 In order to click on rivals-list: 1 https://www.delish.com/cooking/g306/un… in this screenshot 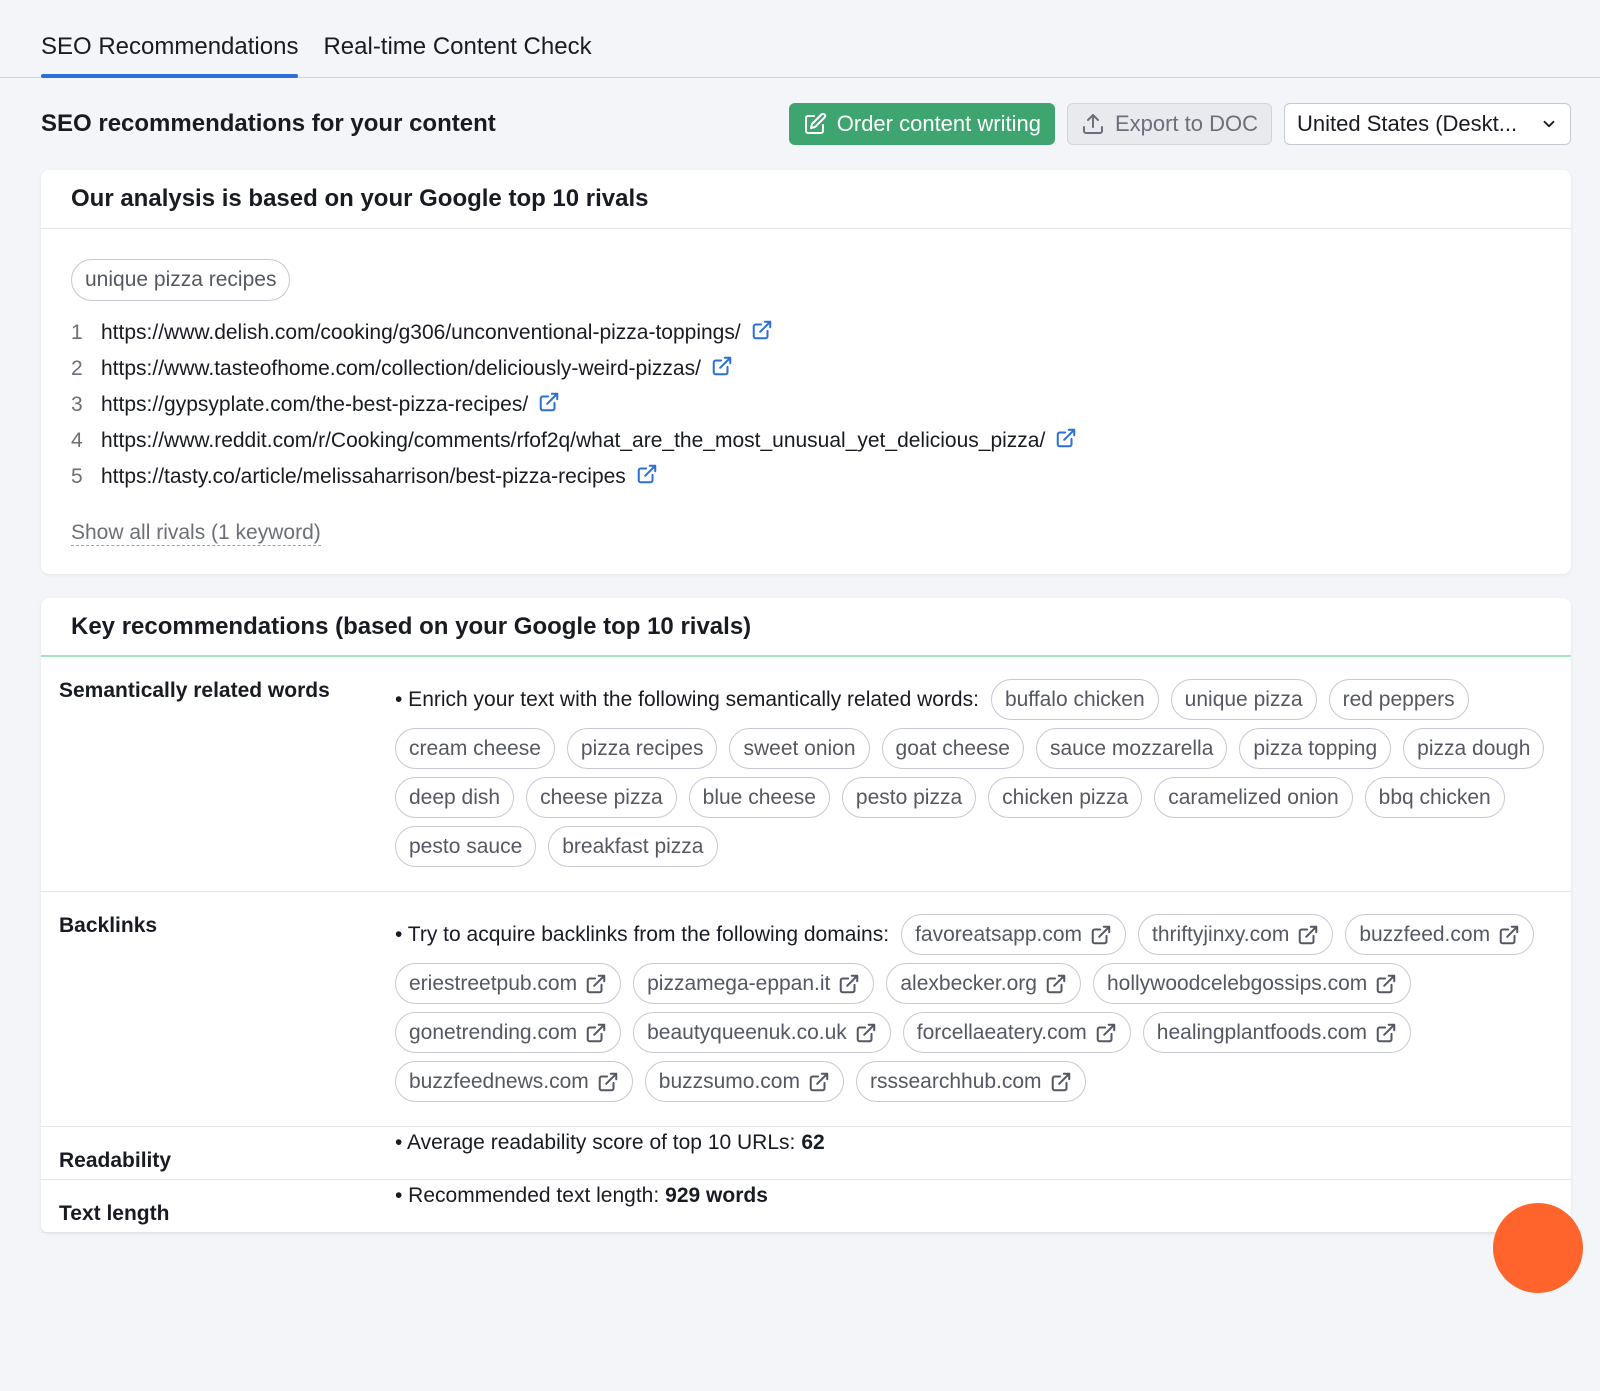, I will do `click(806, 407)`.